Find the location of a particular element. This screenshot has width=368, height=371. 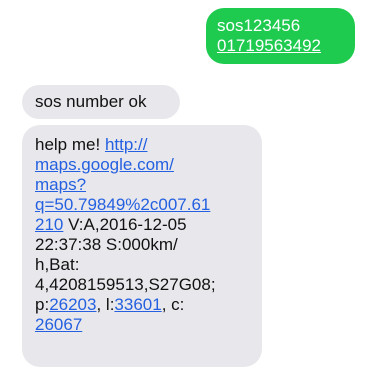

p-label: p: is located at coordinates (42, 304).